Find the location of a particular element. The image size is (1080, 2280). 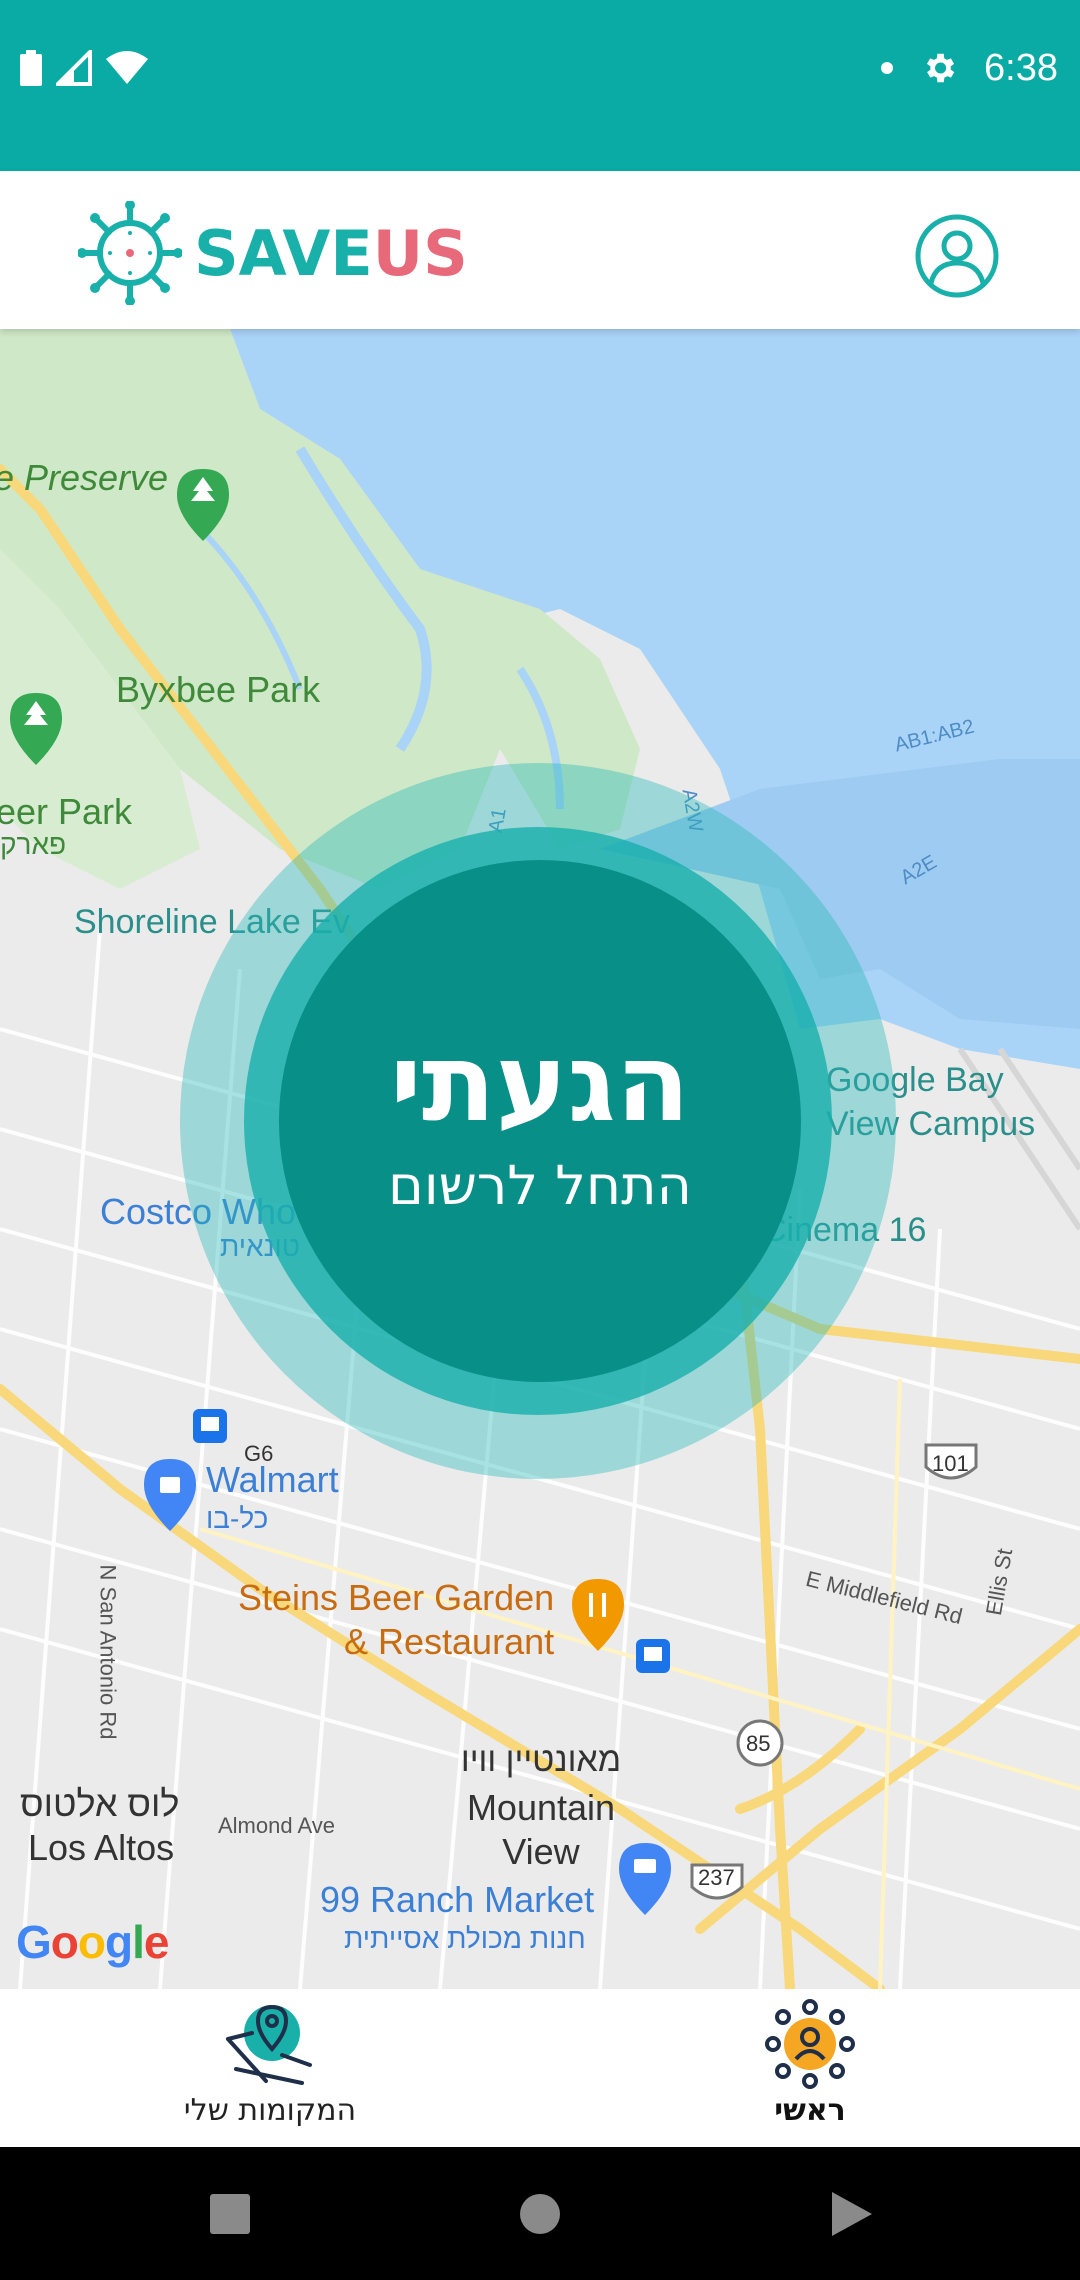

arrive-title: הגעתי is located at coordinates (540, 1084).